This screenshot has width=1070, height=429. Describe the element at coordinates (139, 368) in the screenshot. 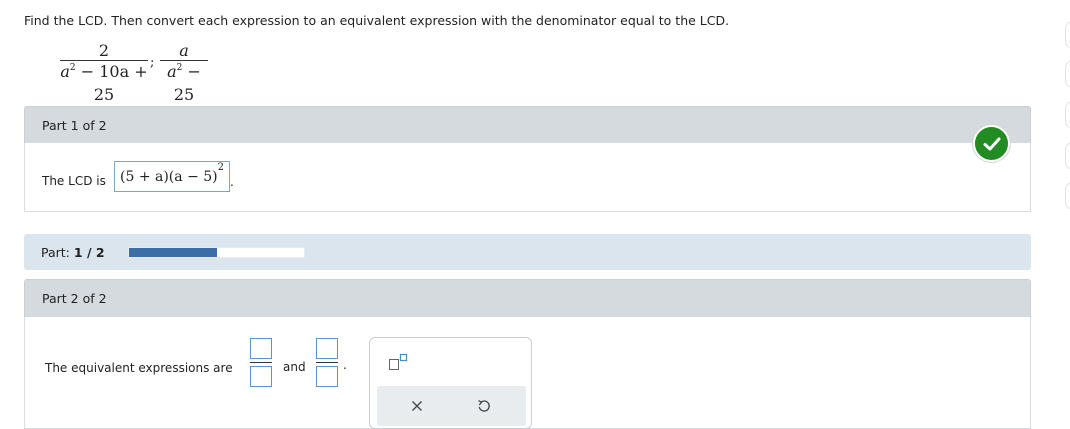

I see `equivalent-expressions-label: The equivalent expressions are` at that location.